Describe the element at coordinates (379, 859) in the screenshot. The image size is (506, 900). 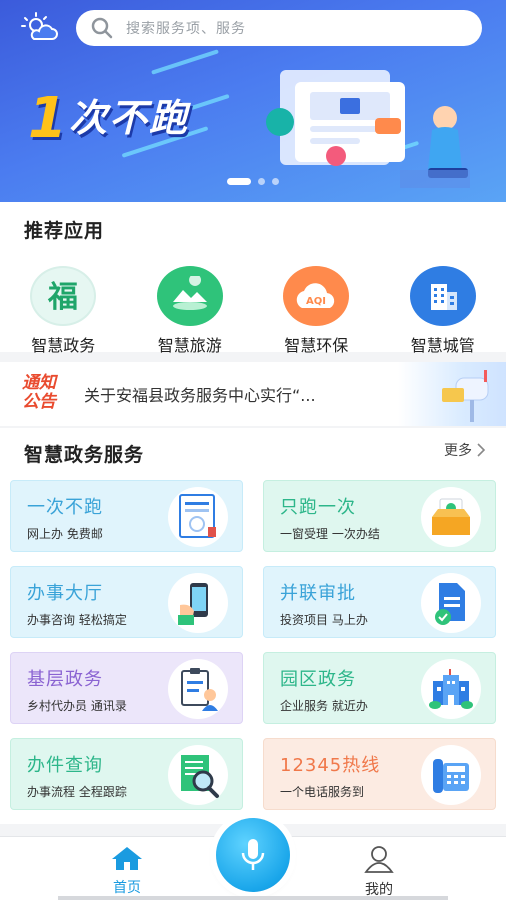
I see `user-icon` at that location.